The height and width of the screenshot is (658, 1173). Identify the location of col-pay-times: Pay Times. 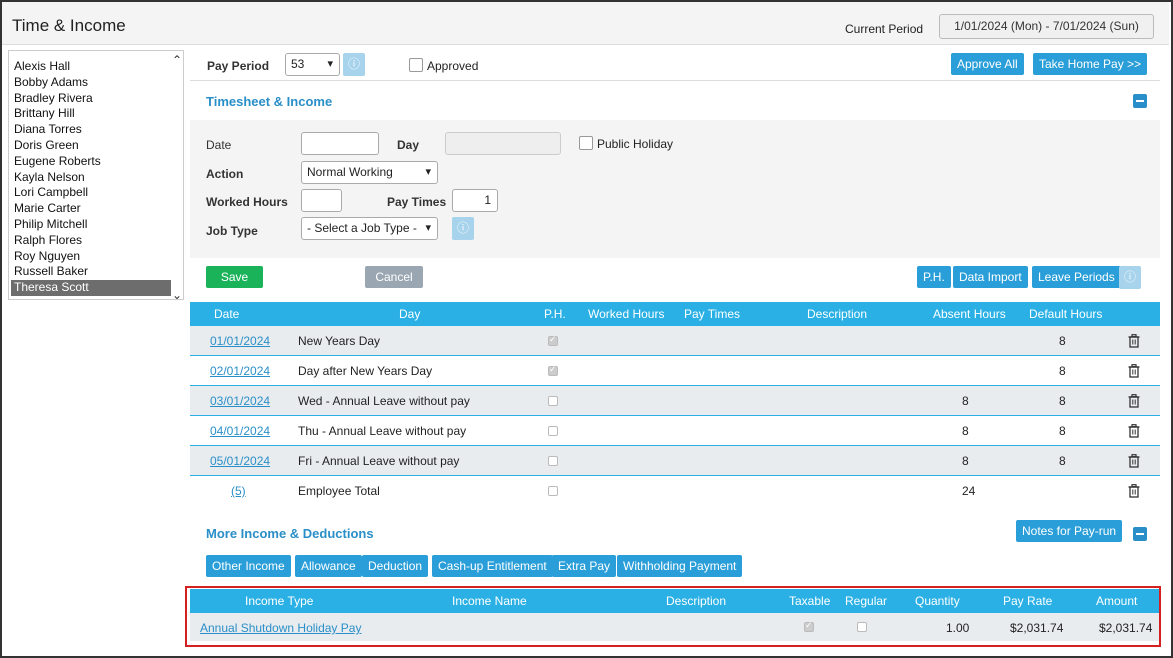
(712, 314).